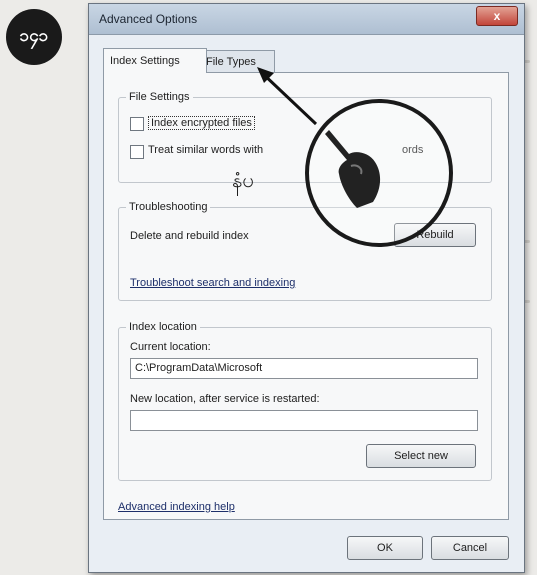 This screenshot has height=575, width=537. I want to click on hand-icon, so click(353, 169).